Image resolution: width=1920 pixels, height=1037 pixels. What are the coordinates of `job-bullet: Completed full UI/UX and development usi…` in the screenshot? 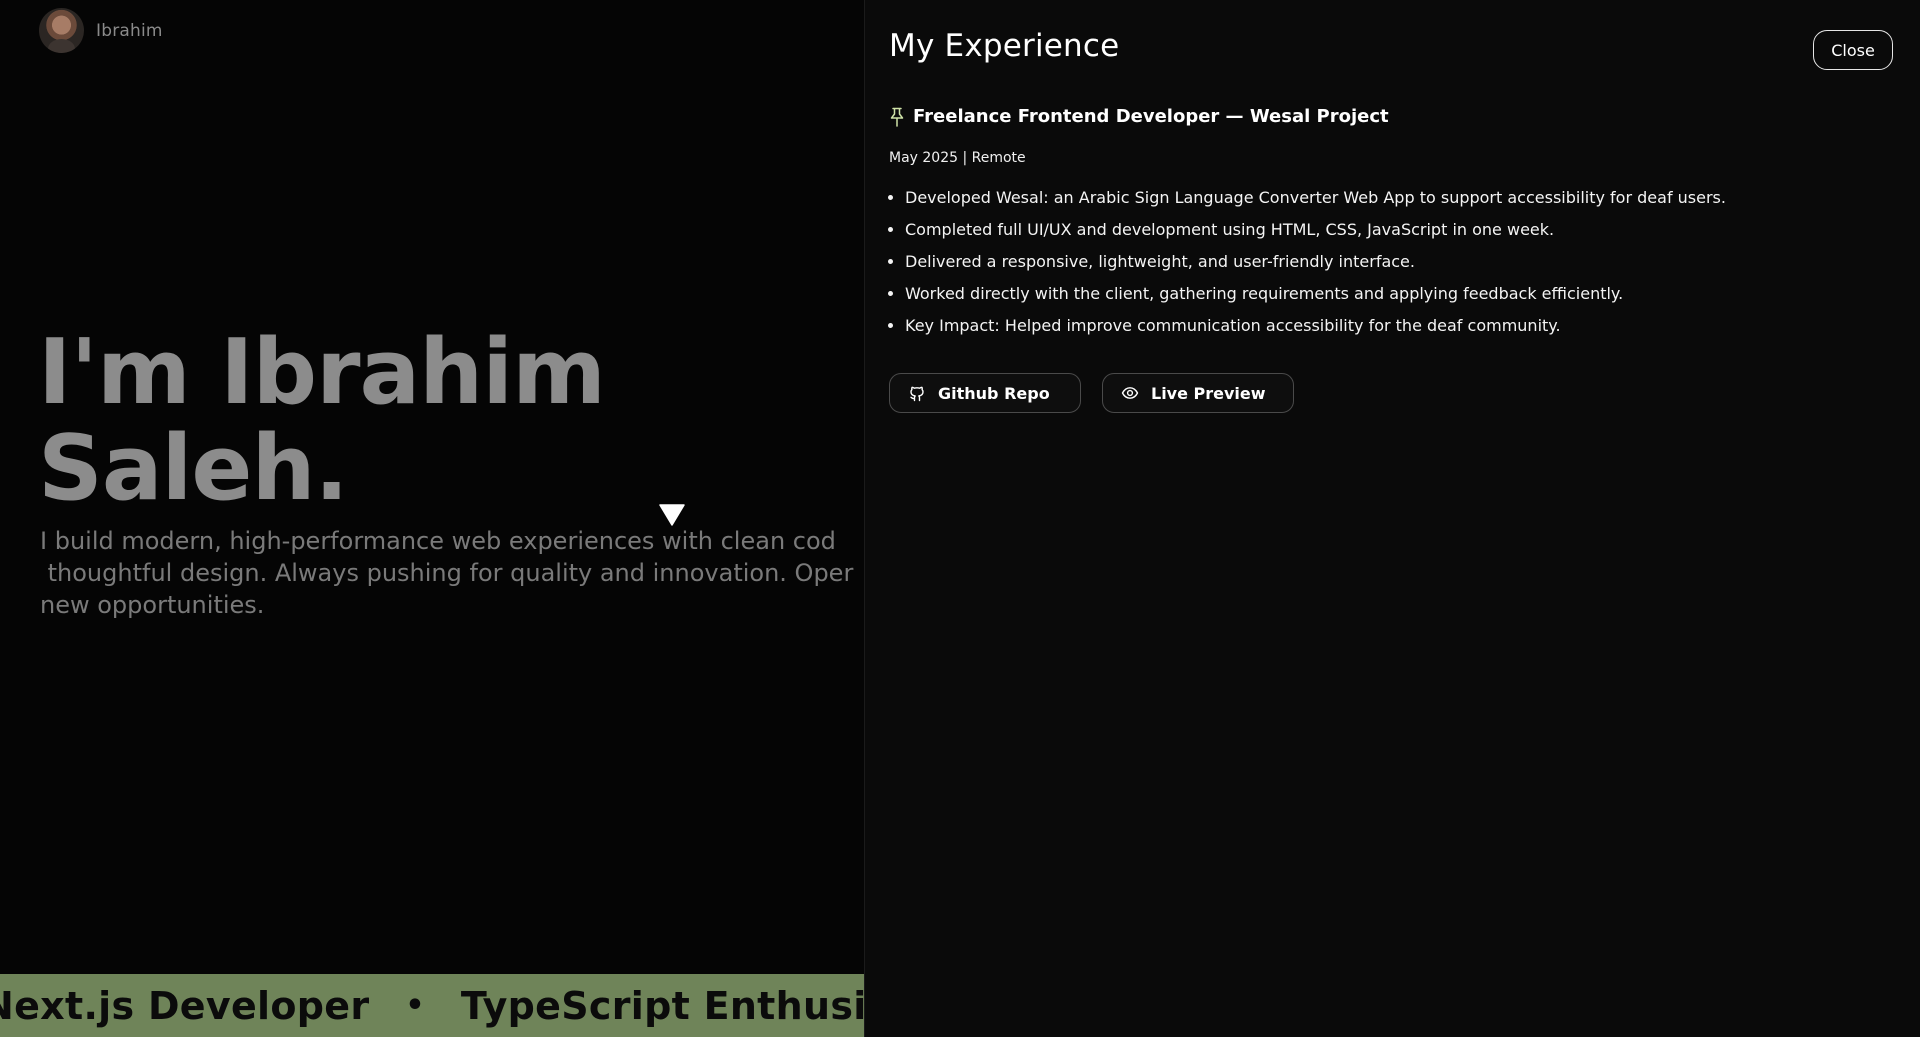 It's located at (1315, 230).